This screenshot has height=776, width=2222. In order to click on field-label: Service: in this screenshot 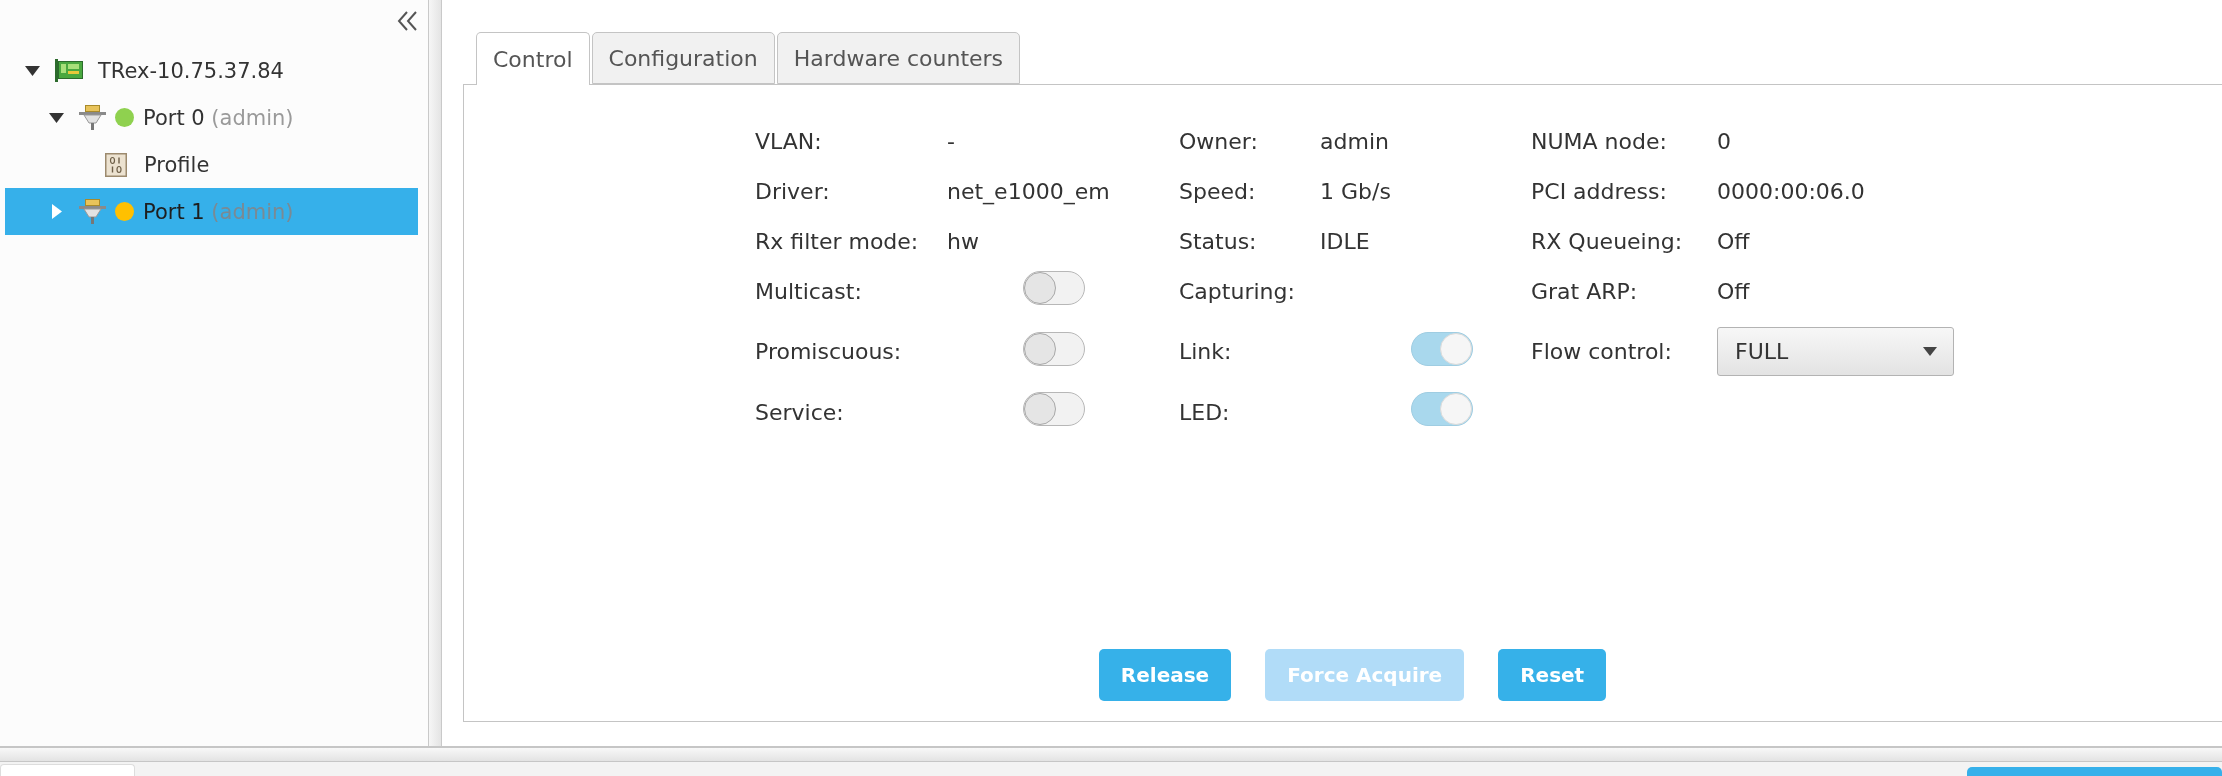, I will do `click(799, 412)`.